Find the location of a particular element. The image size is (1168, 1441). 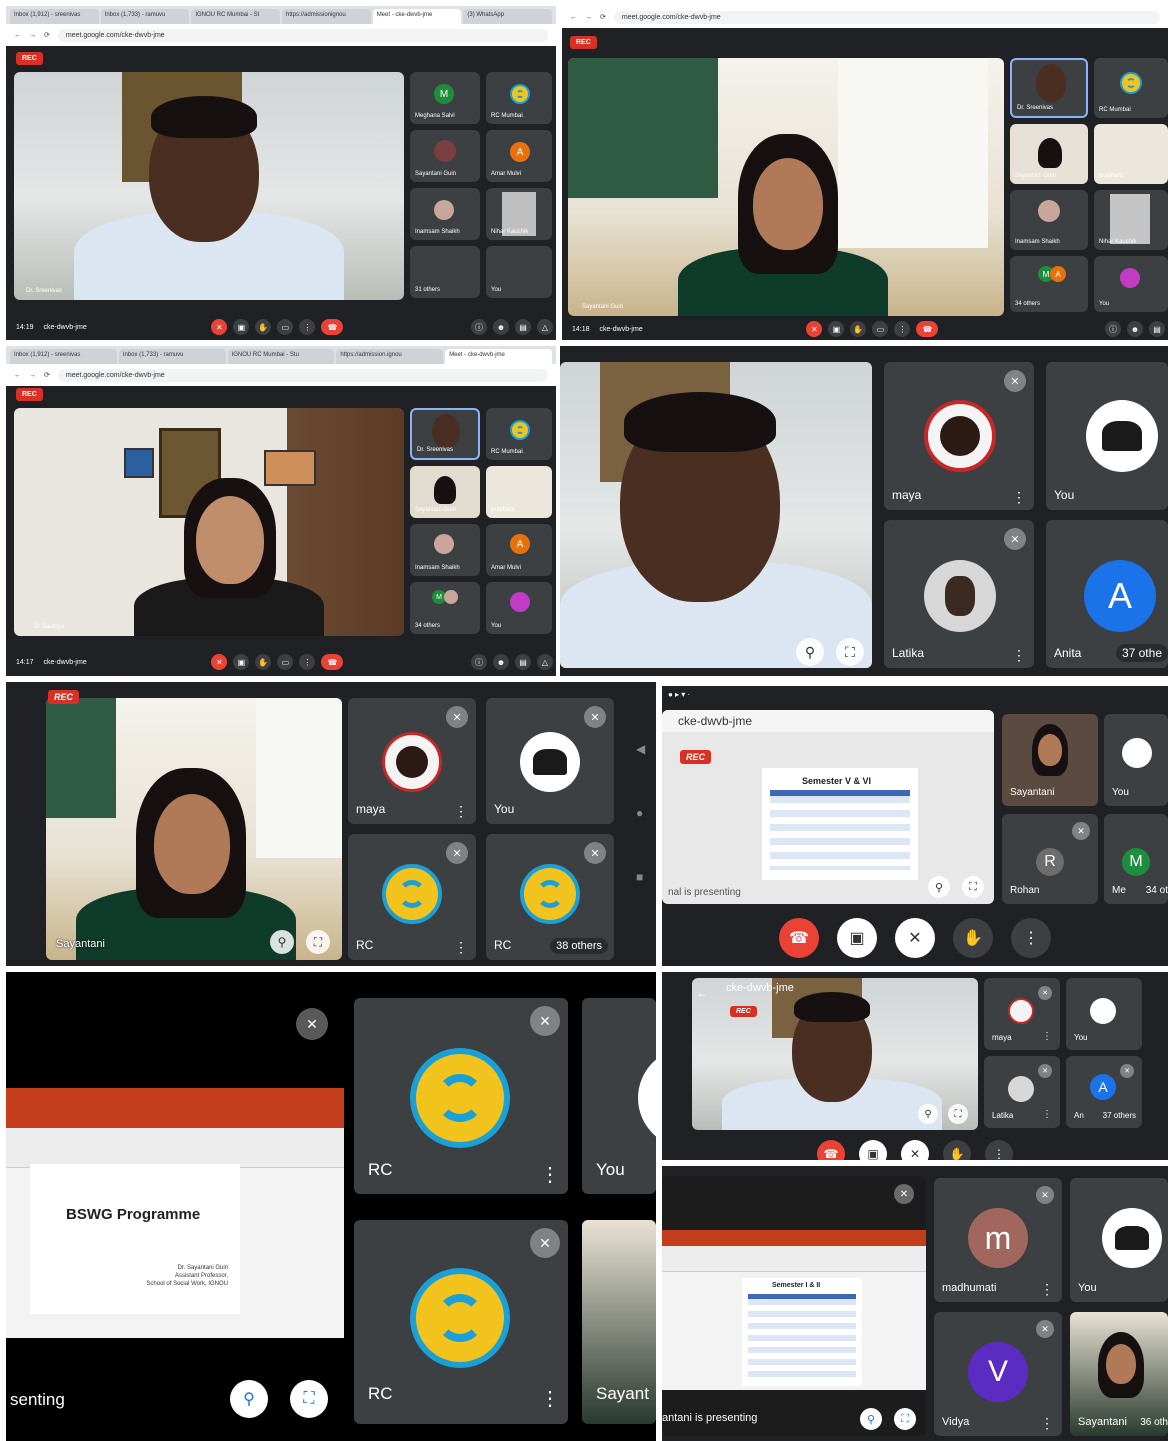

recent-icon: ■ is located at coordinates (644, 877).